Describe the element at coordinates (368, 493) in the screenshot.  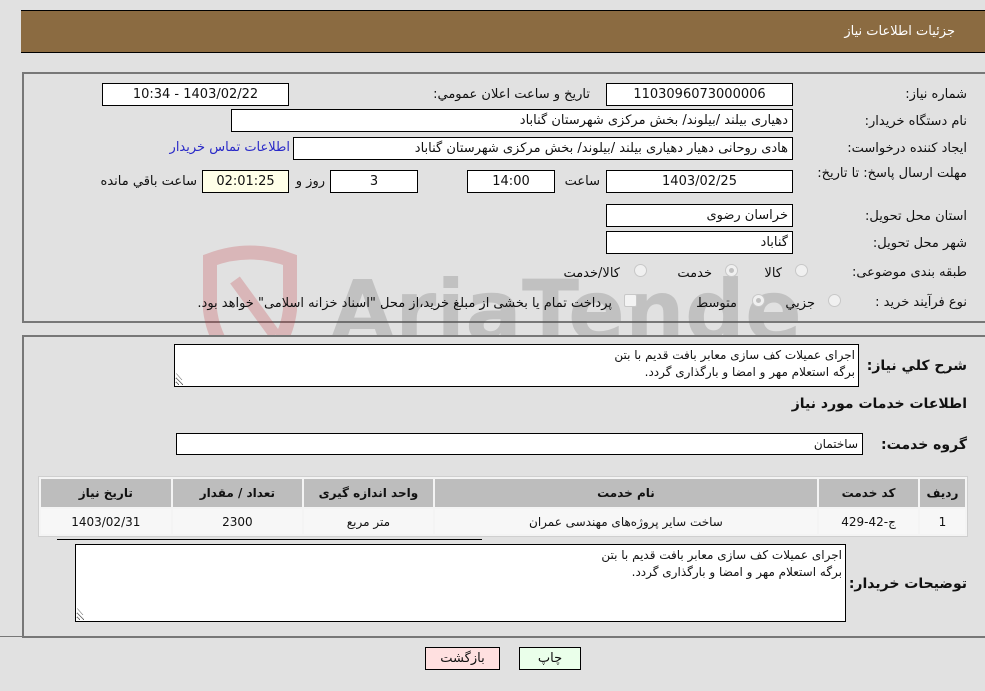
I see `col-header-unit: واحد اندازه گیری` at that location.